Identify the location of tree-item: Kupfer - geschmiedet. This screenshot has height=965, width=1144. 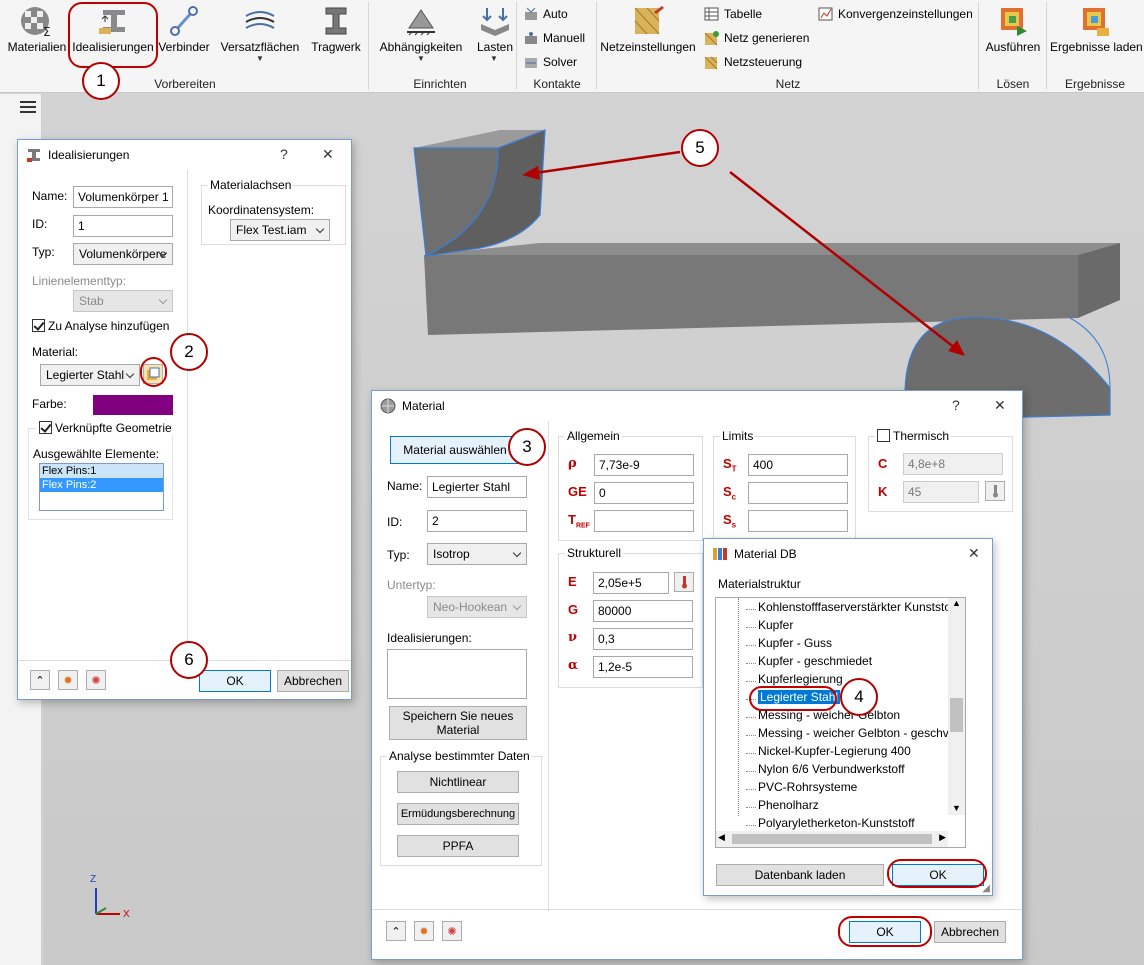
(815, 661).